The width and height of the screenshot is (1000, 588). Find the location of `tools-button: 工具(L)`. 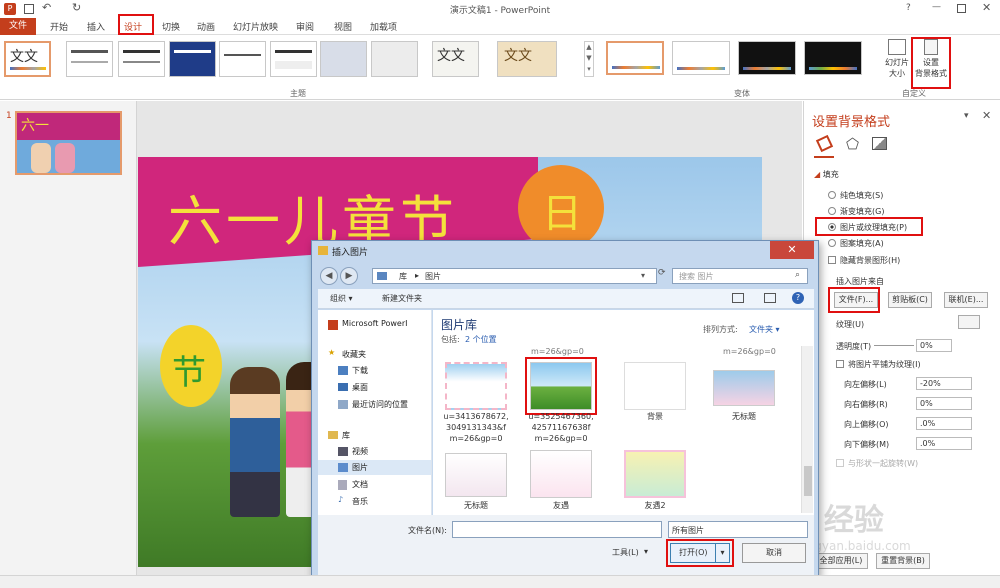

tools-button: 工具(L) is located at coordinates (625, 552).